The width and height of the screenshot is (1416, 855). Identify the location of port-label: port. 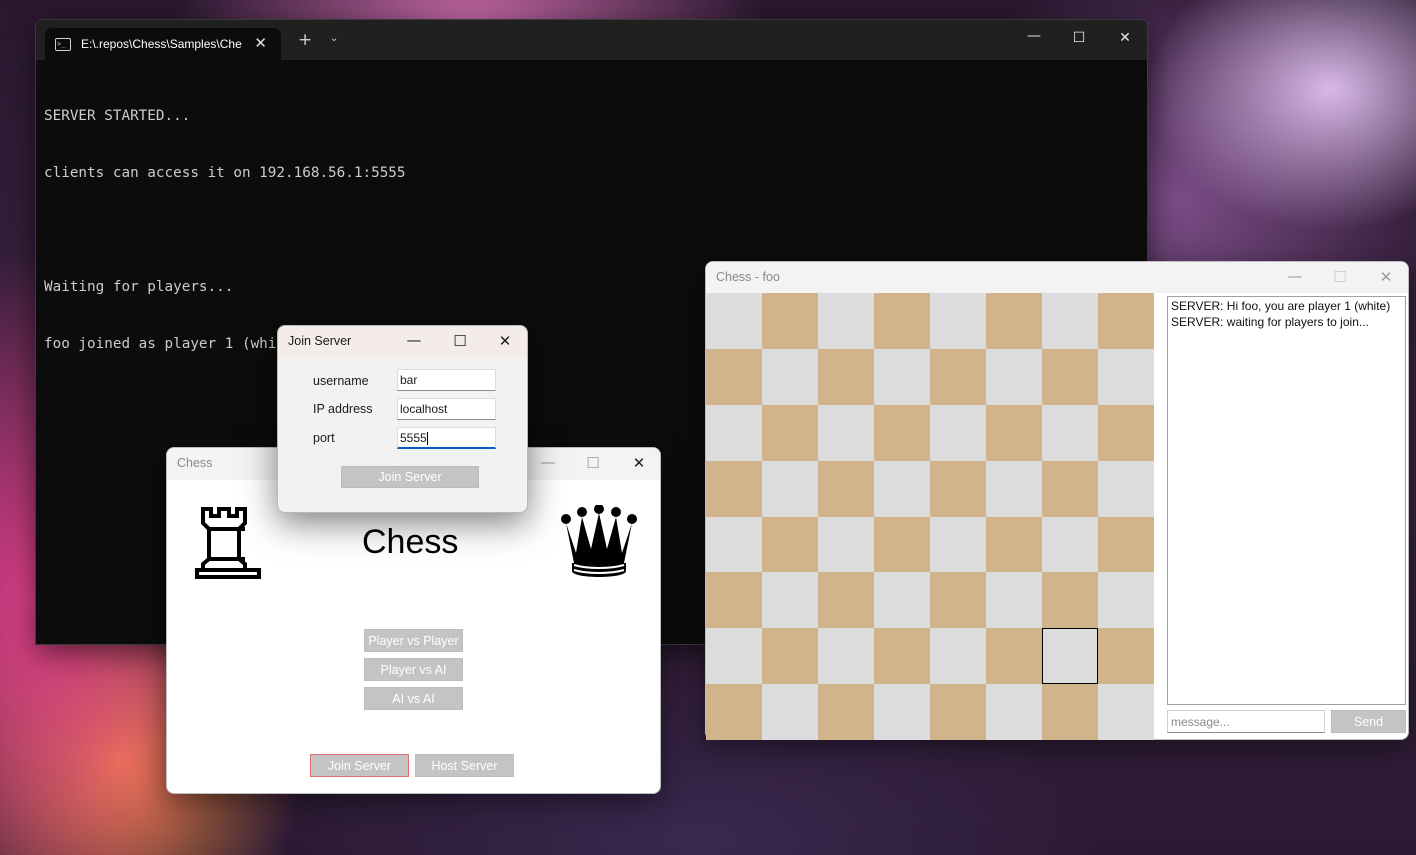
(324, 438).